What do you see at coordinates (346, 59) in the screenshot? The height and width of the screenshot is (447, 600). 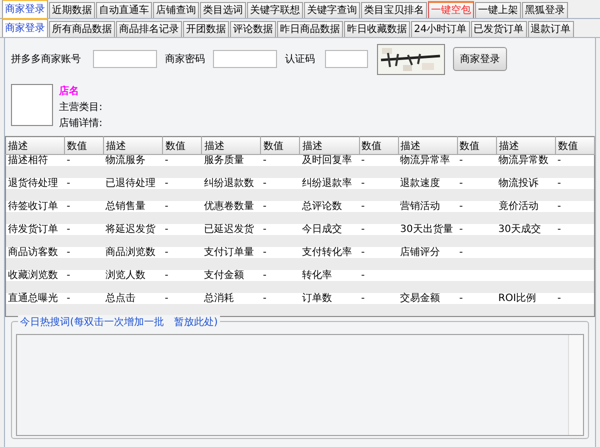 I see `captcha-field` at bounding box center [346, 59].